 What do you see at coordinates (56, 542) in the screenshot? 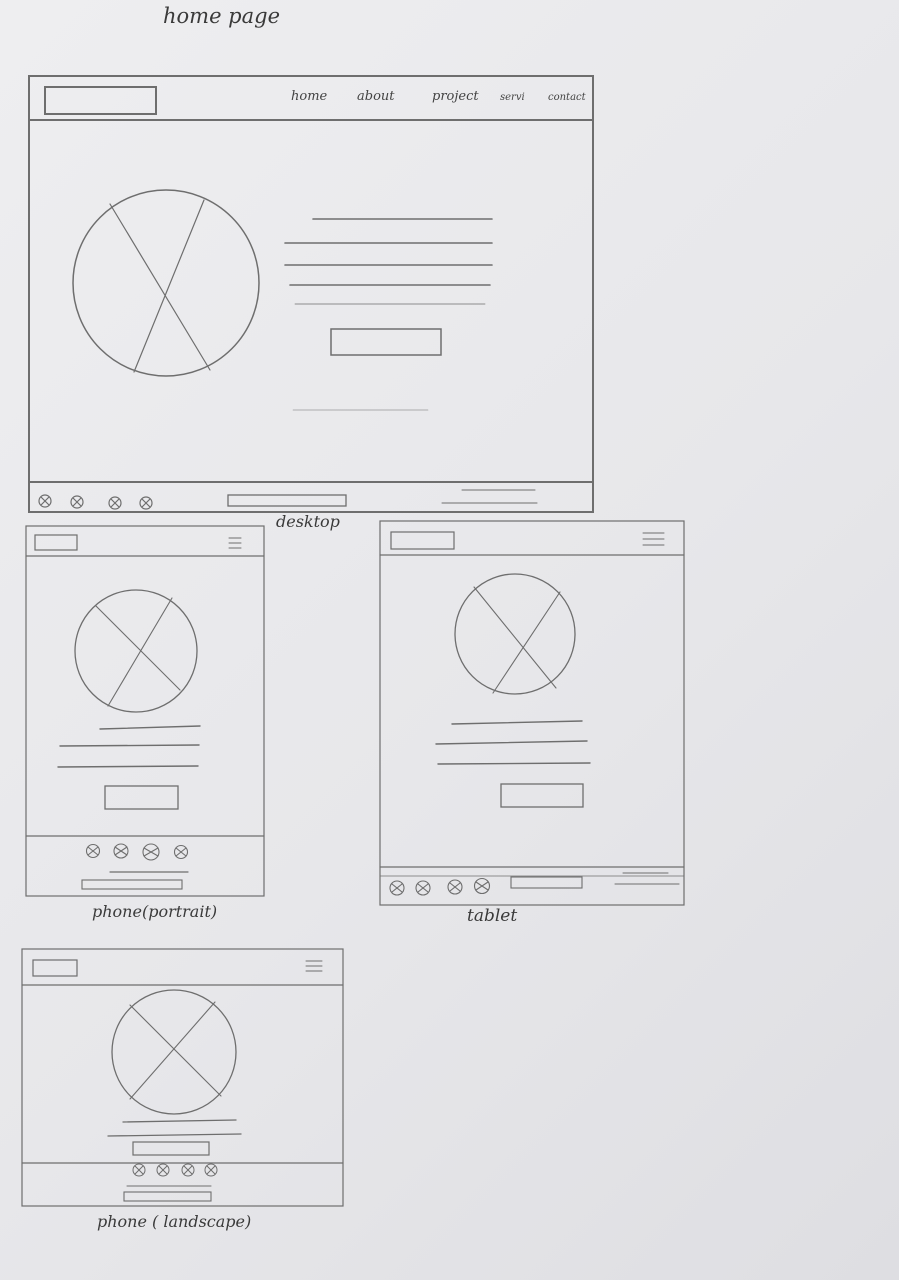
I see `phone-portrait-logo-box` at bounding box center [56, 542].